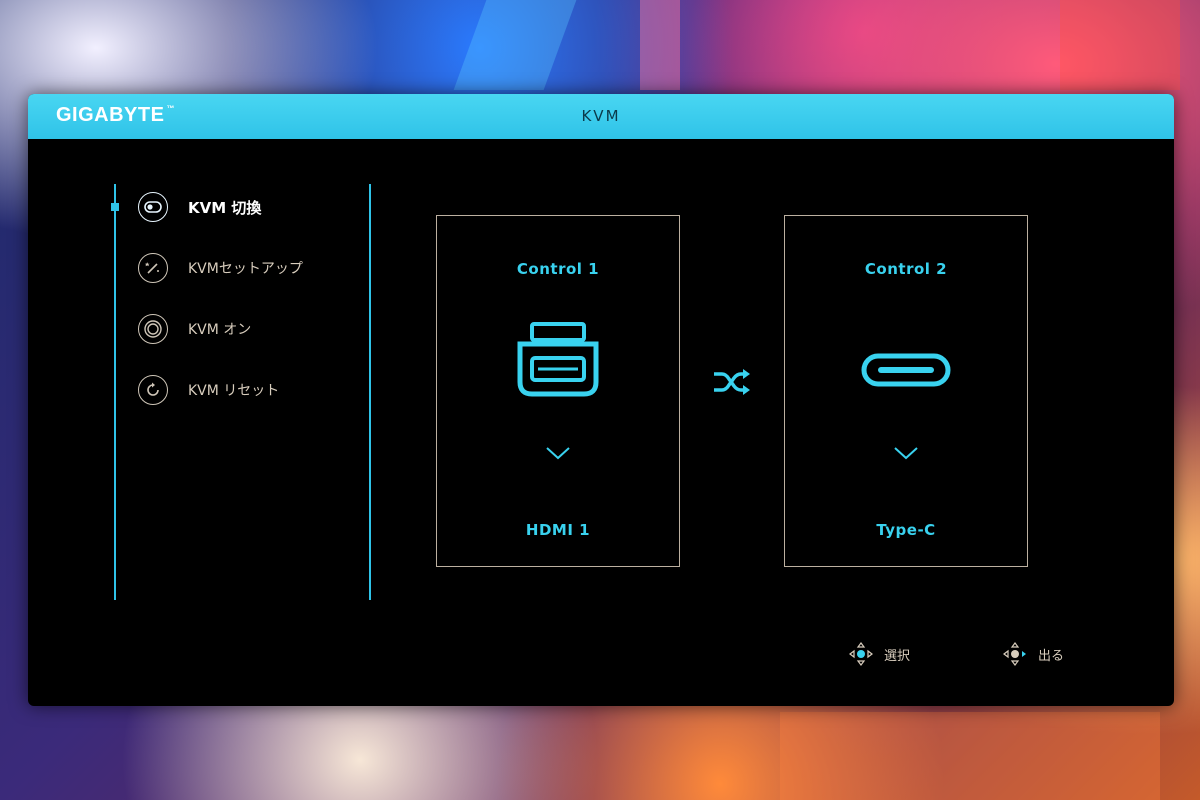 The height and width of the screenshot is (800, 1200). I want to click on menu-divider, so click(370, 392).